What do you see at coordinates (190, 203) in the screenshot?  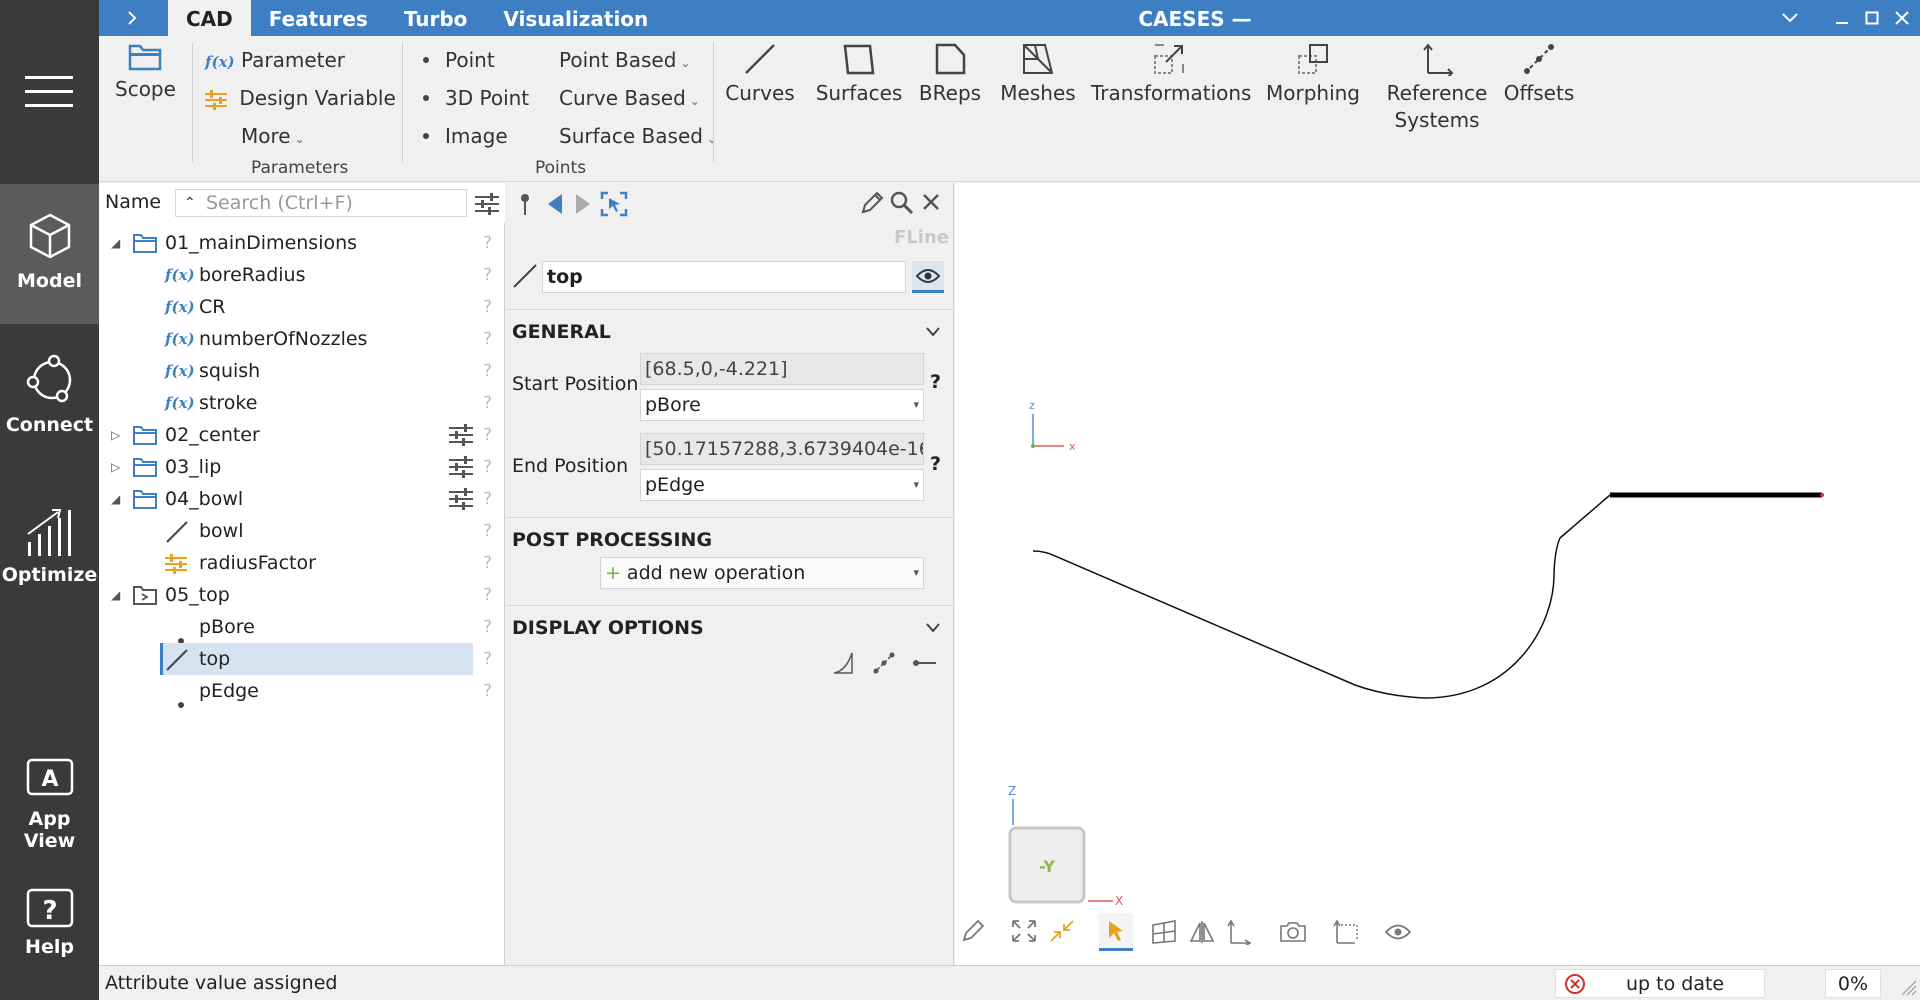 I see `sort-caret-icon: ⌃` at bounding box center [190, 203].